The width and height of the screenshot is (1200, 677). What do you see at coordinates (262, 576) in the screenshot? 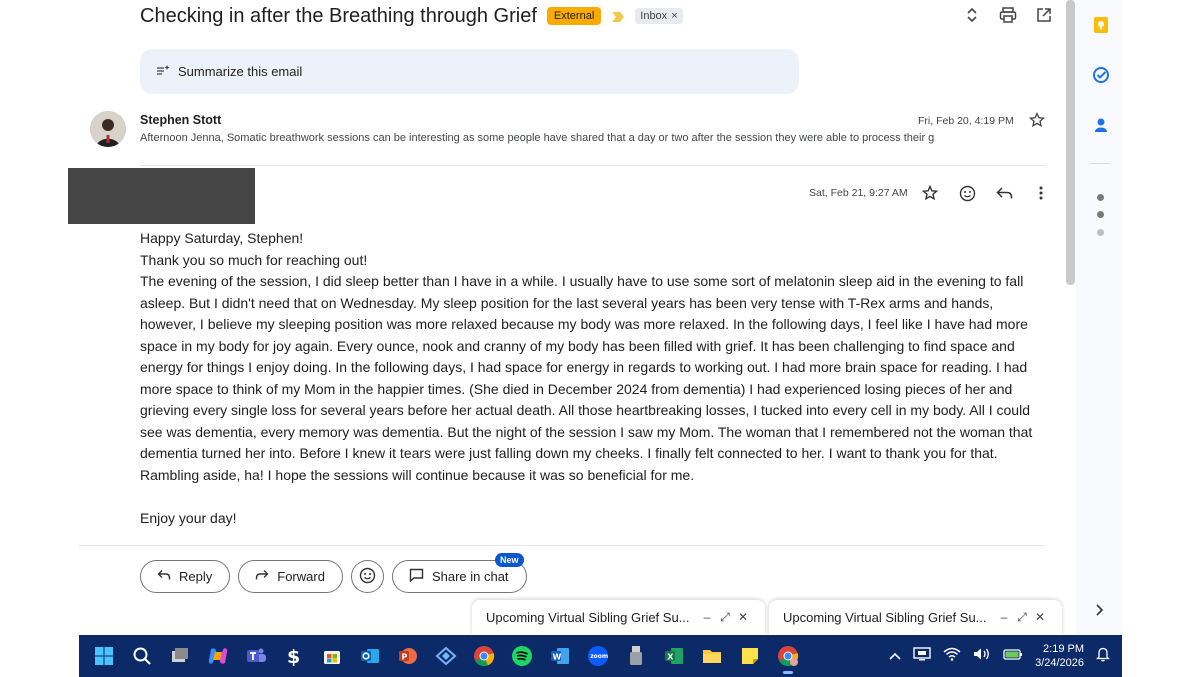
I see `forward-icon` at bounding box center [262, 576].